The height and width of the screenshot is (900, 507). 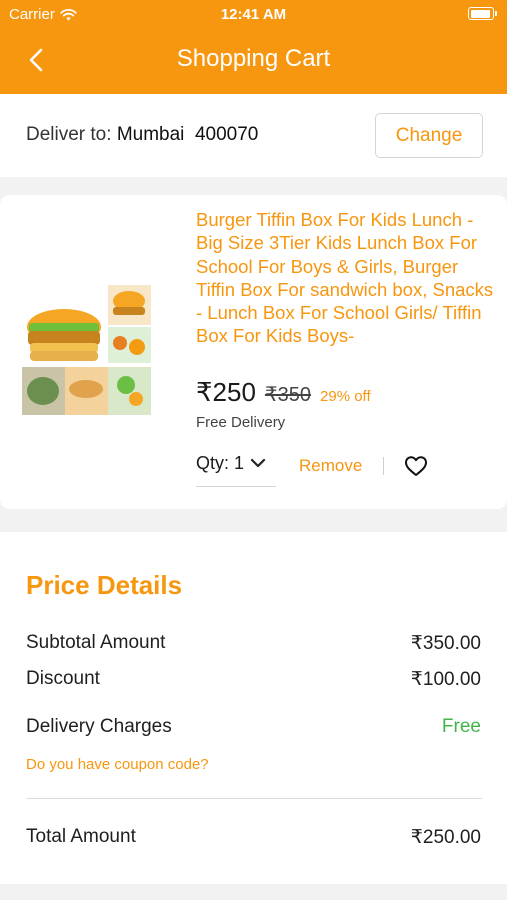 I want to click on app-header: Carrier 12:41 AM Shopping Cart, so click(x=253, y=47).